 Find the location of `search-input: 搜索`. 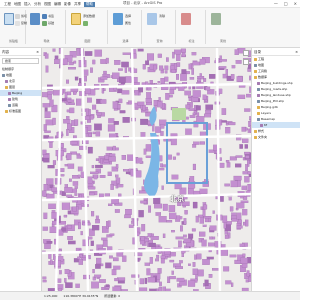

search-input: 搜索 is located at coordinates (20, 61).